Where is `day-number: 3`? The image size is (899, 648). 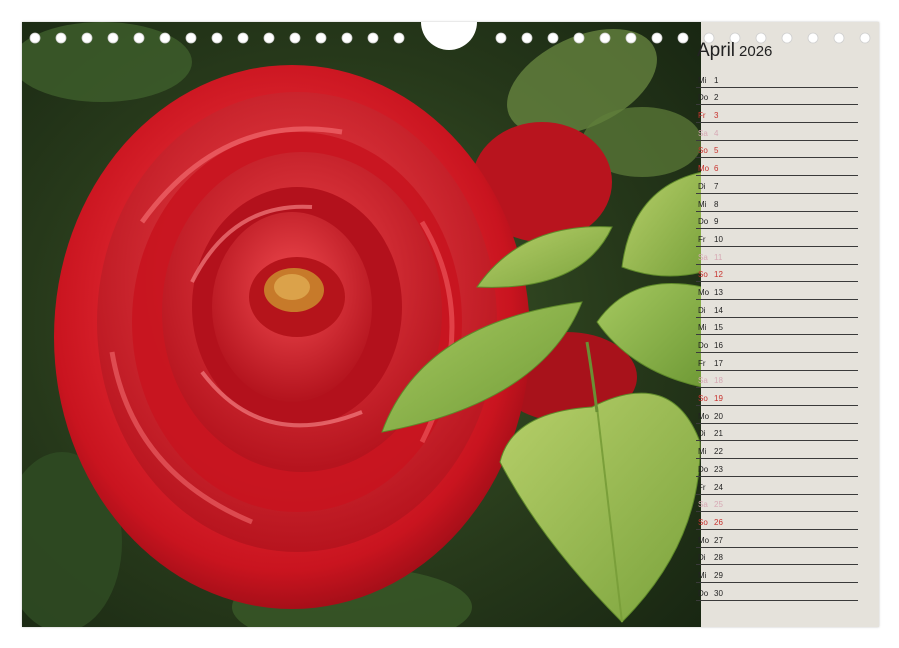
day-number: 3 is located at coordinates (716, 116).